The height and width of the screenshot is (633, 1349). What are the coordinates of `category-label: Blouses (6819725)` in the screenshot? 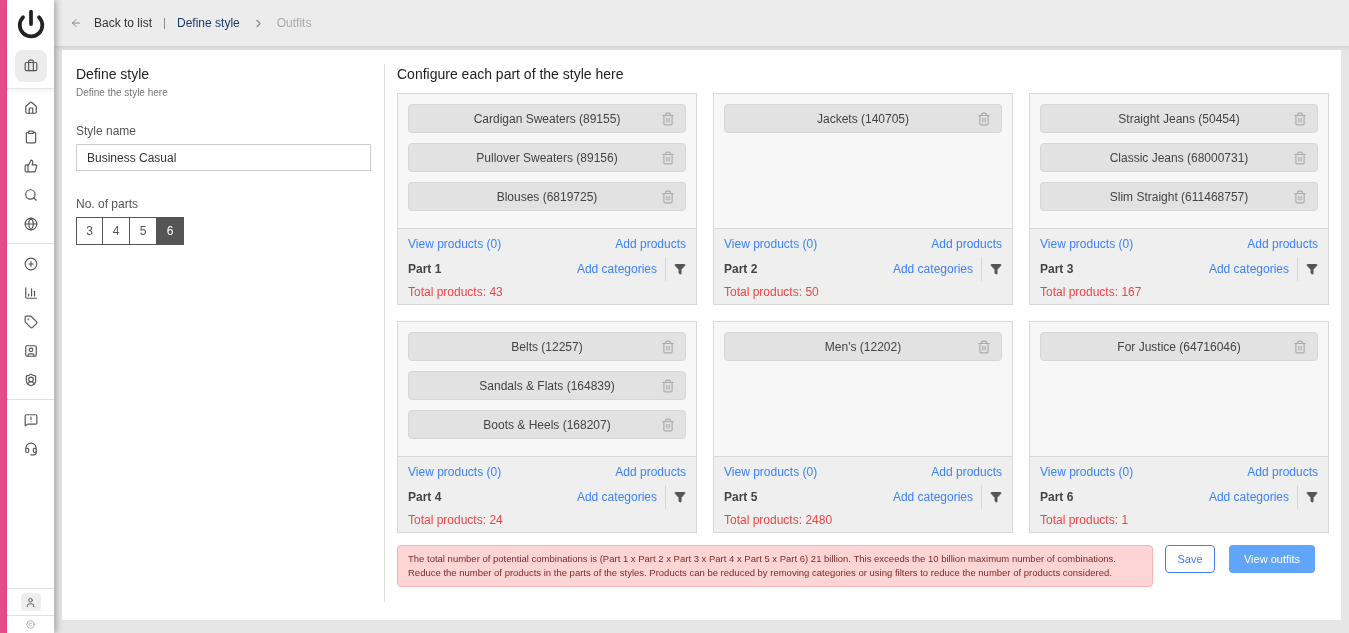 It's located at (547, 197).